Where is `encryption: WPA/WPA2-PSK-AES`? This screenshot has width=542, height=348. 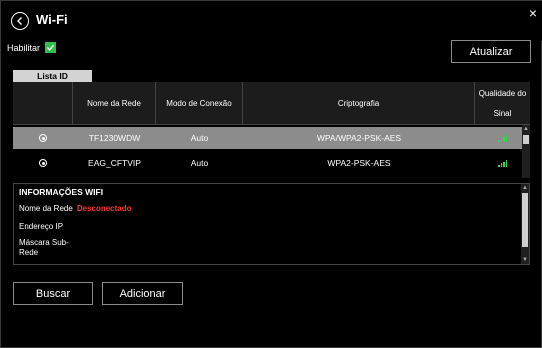 encryption: WPA/WPA2-PSK-AES is located at coordinates (359, 138).